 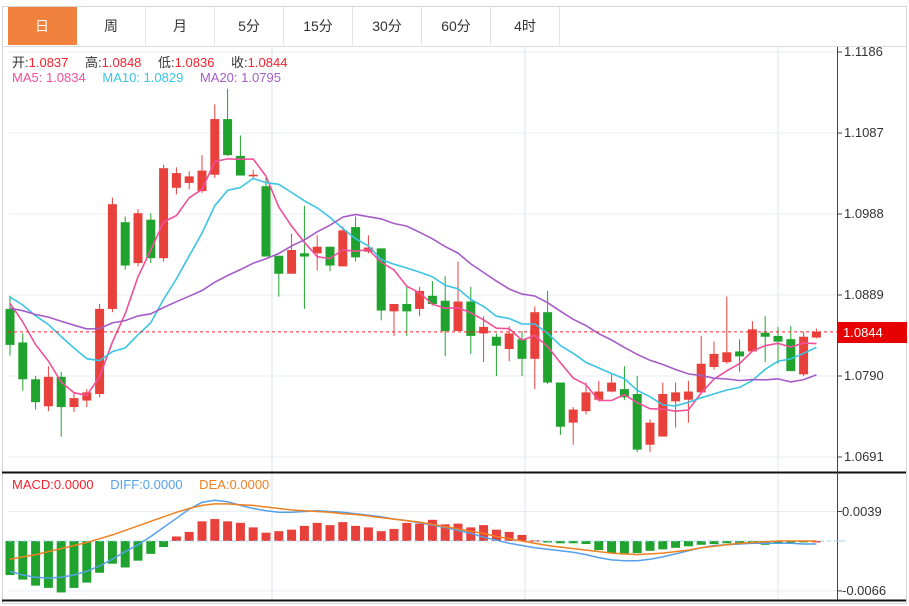 I want to click on macd-histogram-layer, so click(x=426, y=556).